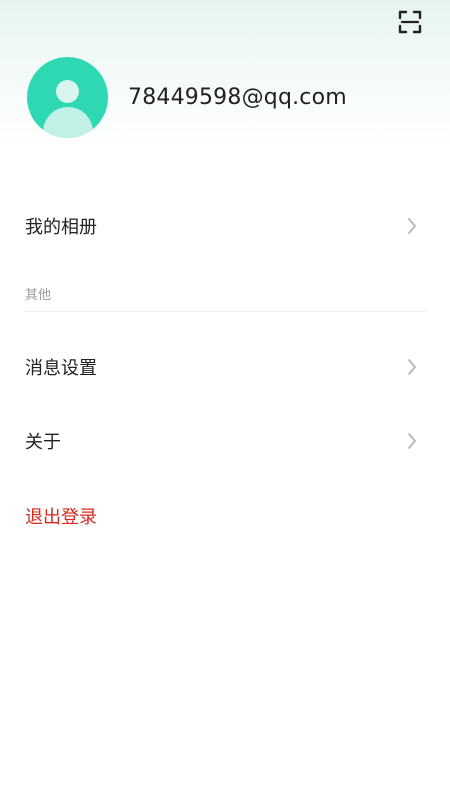 The image size is (450, 800). Describe the element at coordinates (43, 442) in the screenshot. I see `menu-item-label: 关于` at that location.